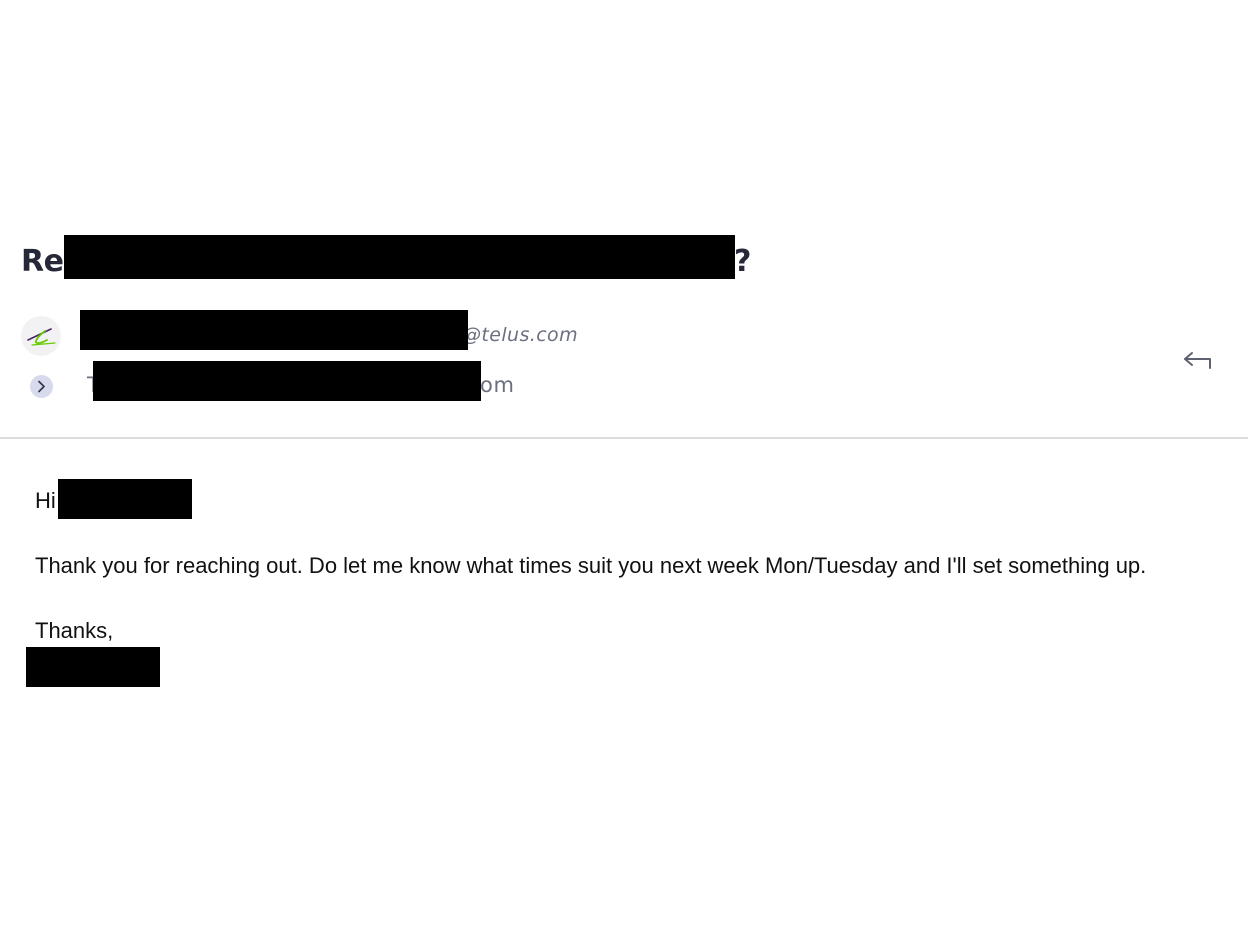 This screenshot has height=928, width=1248. Describe the element at coordinates (742, 261) in the screenshot. I see `subject-suffix: ?` at that location.